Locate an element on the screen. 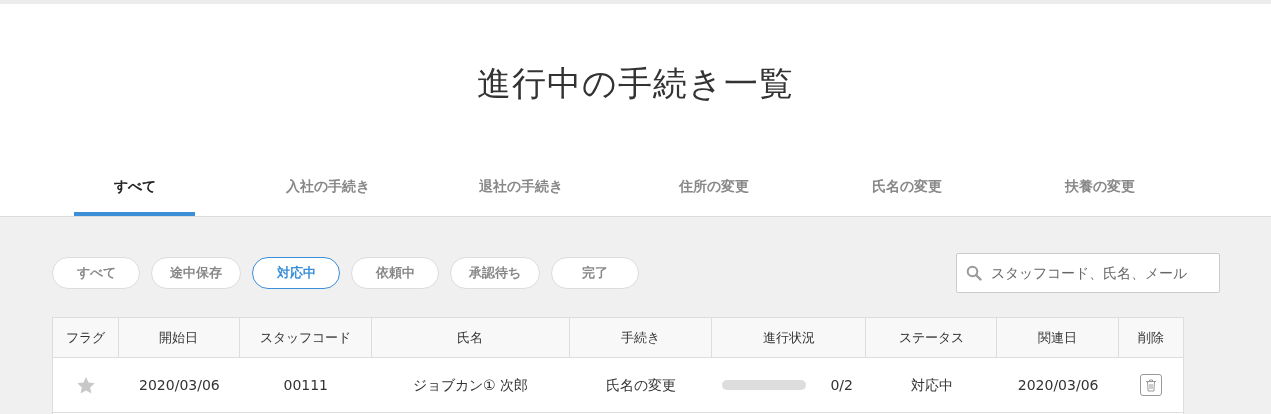 This screenshot has width=1271, height=414. column-header: ステータス is located at coordinates (932, 337).